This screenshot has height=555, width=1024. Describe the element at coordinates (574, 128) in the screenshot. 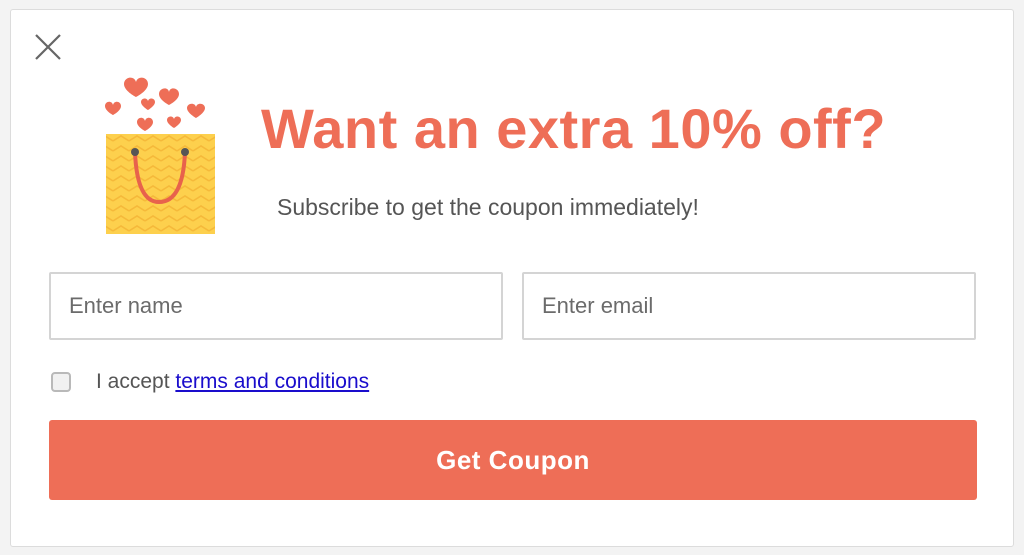

I see `headline: Want an extra 10% off?` at that location.